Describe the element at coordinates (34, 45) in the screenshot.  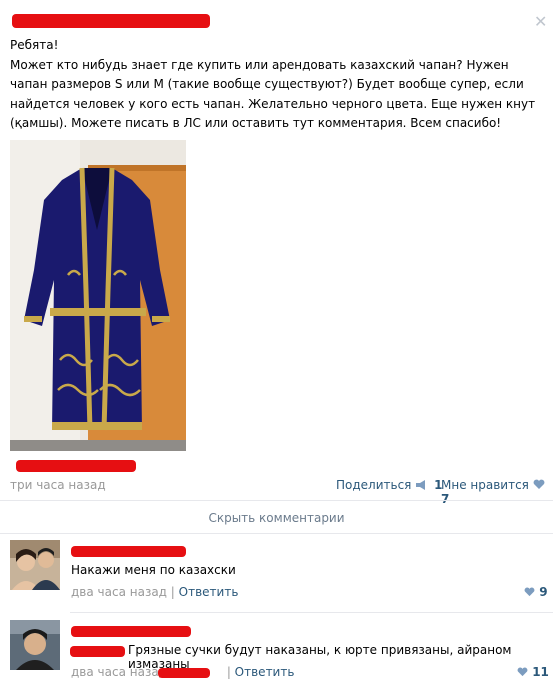
I see `post-greeting: Ребята!` at that location.